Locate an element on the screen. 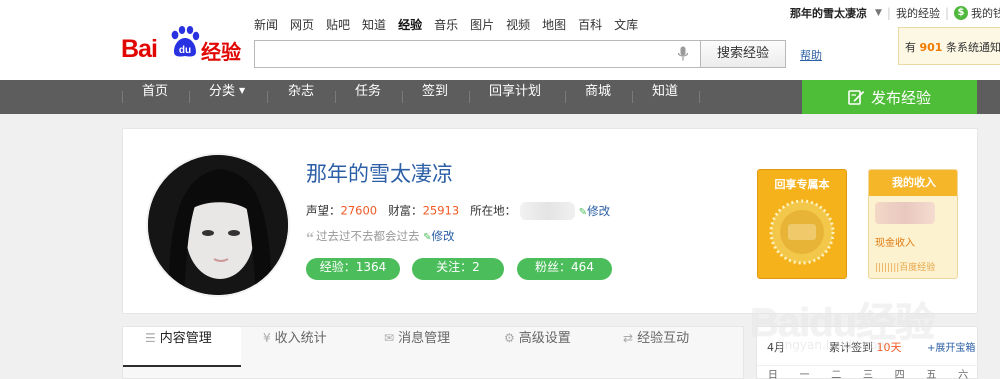 The image size is (1000, 379). main-nav-checkin: 签到 is located at coordinates (435, 97).